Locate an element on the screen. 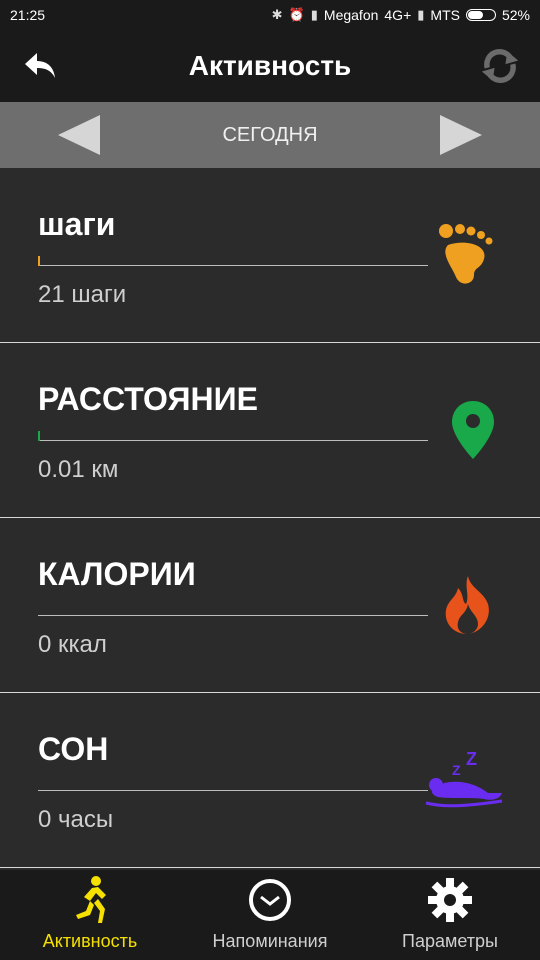 This screenshot has height=960, width=540. next-day-button is located at coordinates (460, 135).